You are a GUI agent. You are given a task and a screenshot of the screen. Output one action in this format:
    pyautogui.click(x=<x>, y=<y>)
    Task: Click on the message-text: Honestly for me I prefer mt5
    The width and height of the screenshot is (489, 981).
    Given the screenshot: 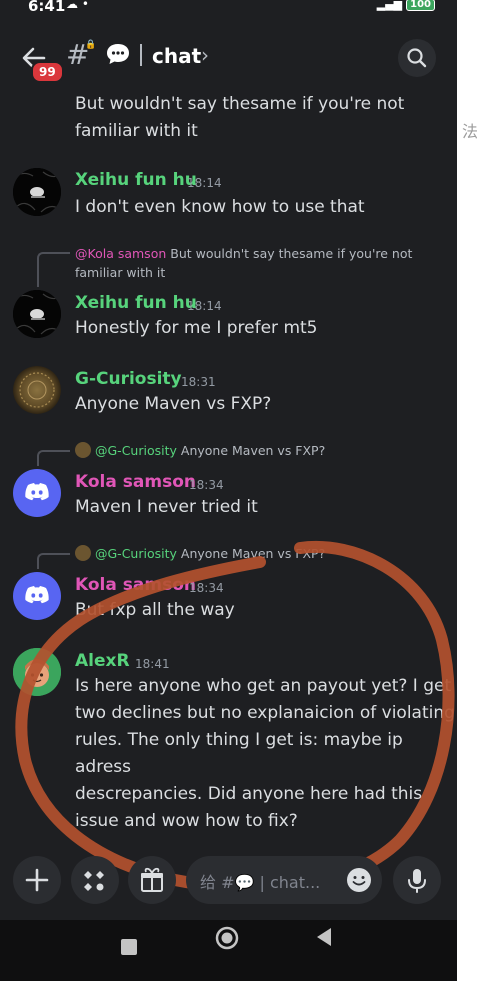 What is the action you would take?
    pyautogui.click(x=196, y=328)
    